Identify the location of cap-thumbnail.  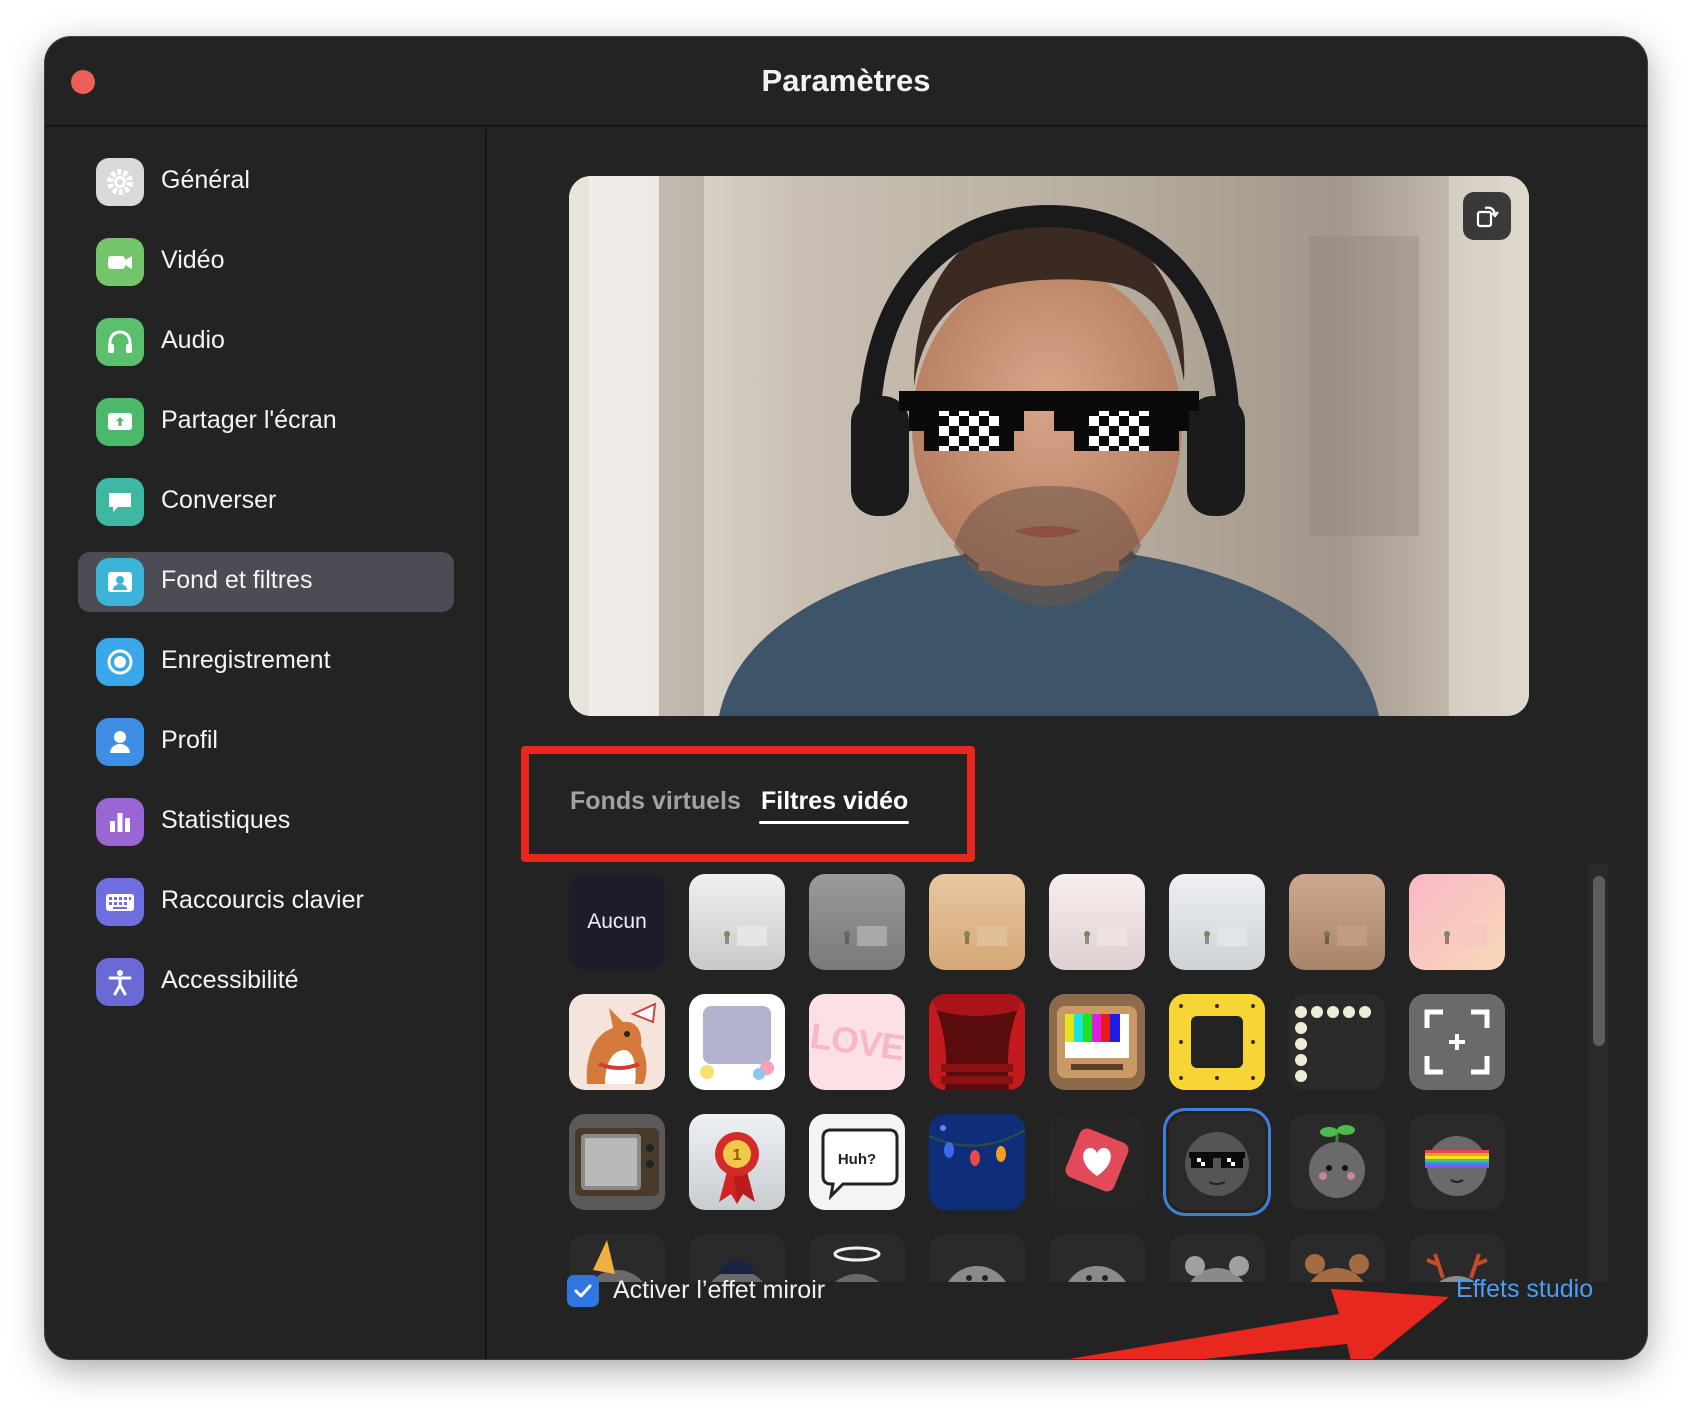
(737, 1270).